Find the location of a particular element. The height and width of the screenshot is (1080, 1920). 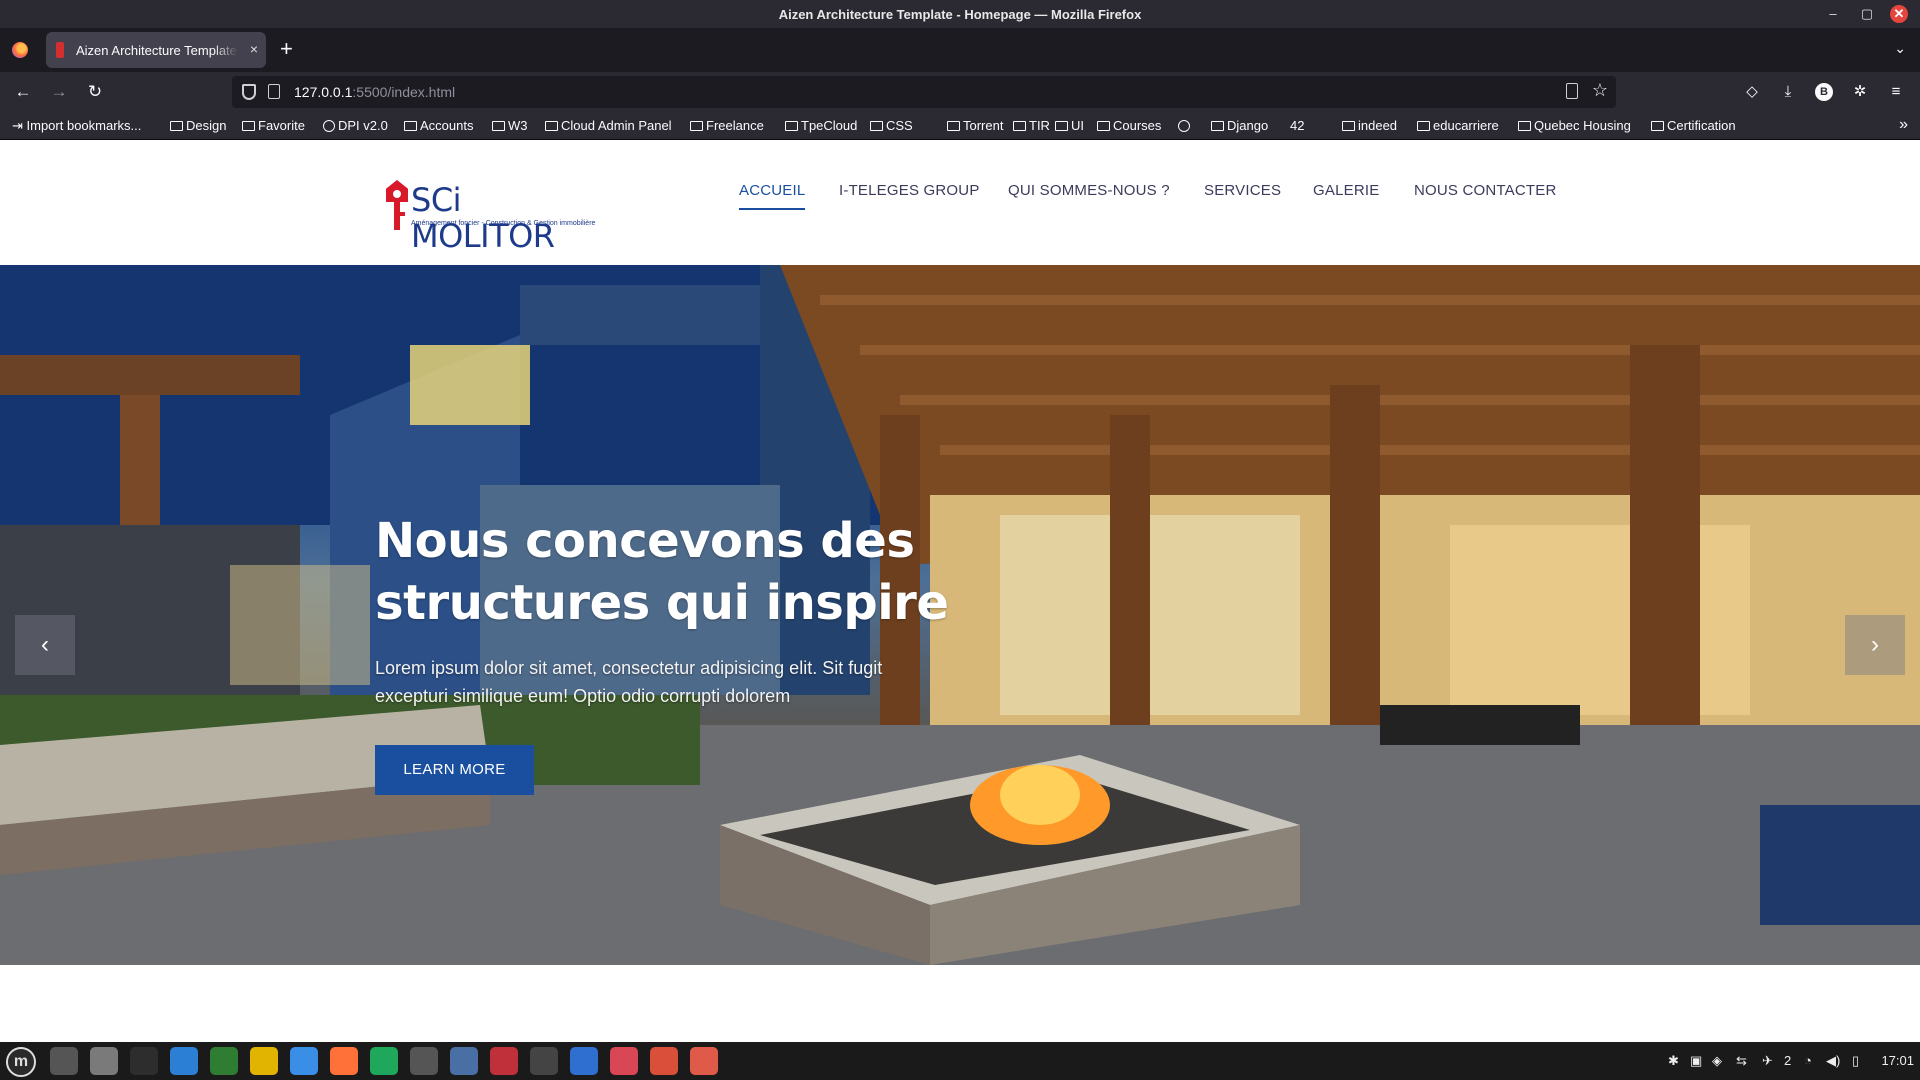

tab-close-icon: × is located at coordinates (254, 49).